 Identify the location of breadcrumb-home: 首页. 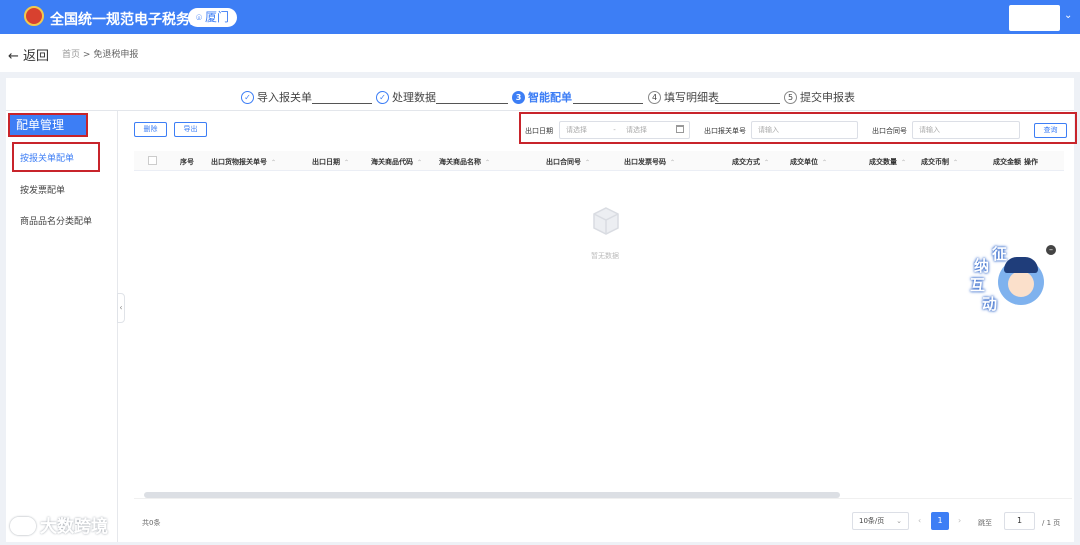
(71, 55).